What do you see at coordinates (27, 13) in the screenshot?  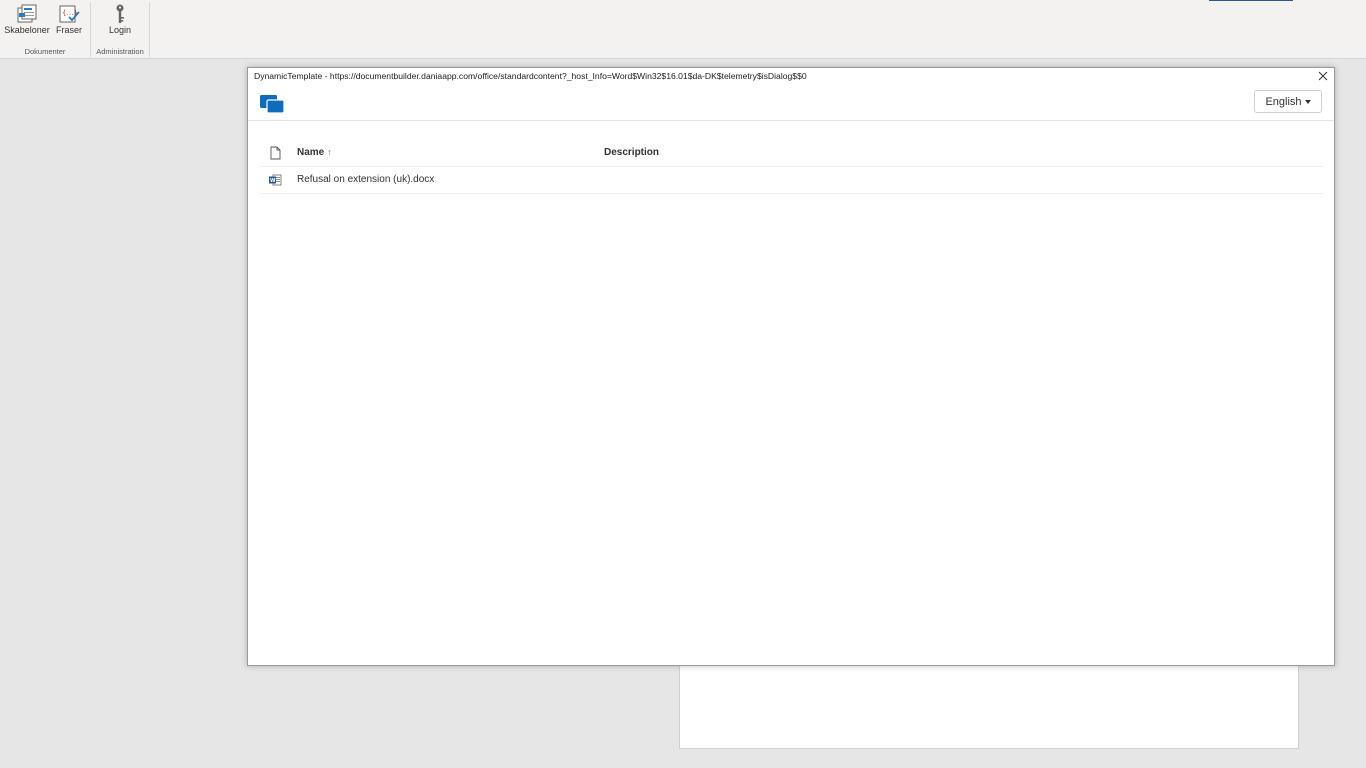 I see `templates-icon` at bounding box center [27, 13].